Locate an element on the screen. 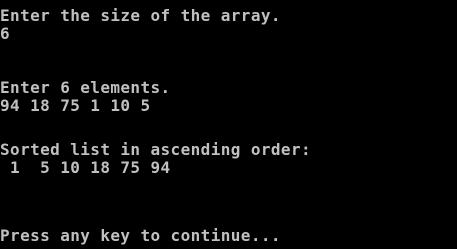 Image resolution: width=457 pixels, height=249 pixels. entered-array-size: 6 is located at coordinates (5, 33).